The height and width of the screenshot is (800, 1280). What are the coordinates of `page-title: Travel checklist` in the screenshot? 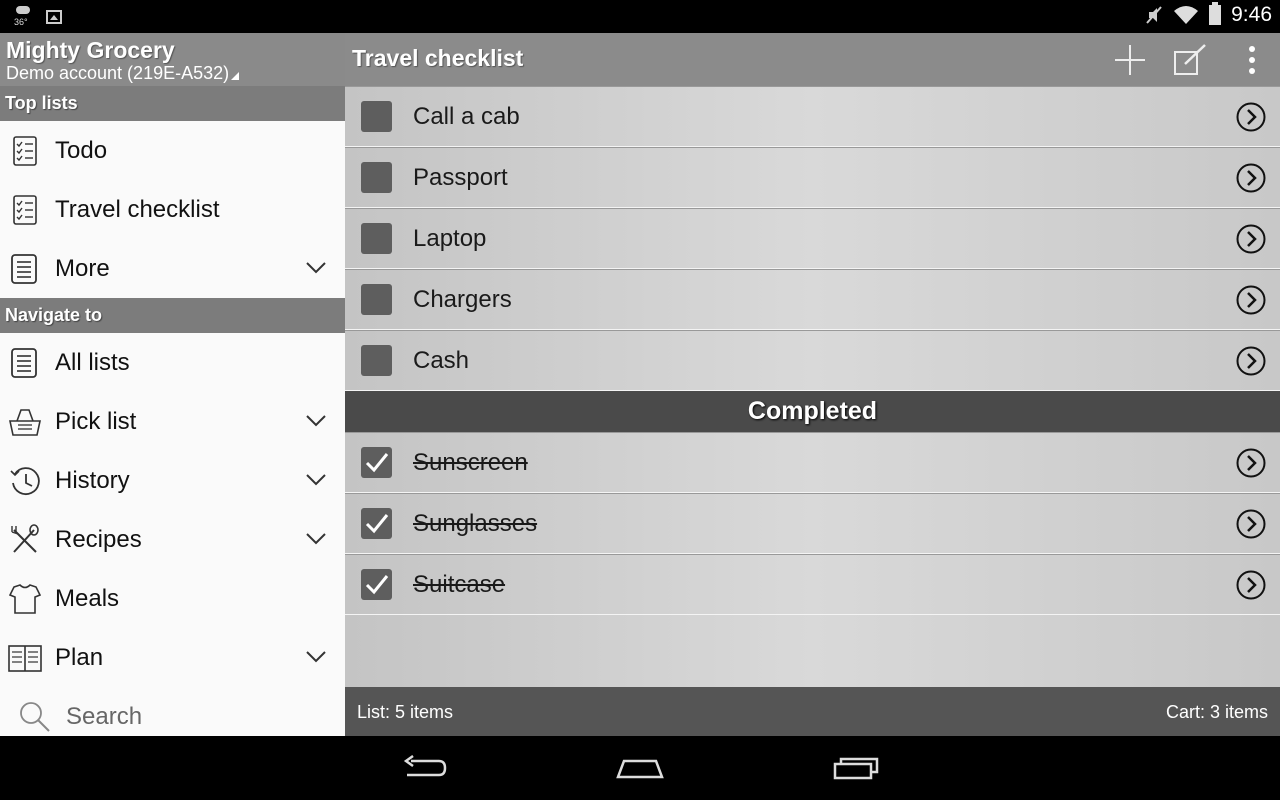 It's located at (438, 58).